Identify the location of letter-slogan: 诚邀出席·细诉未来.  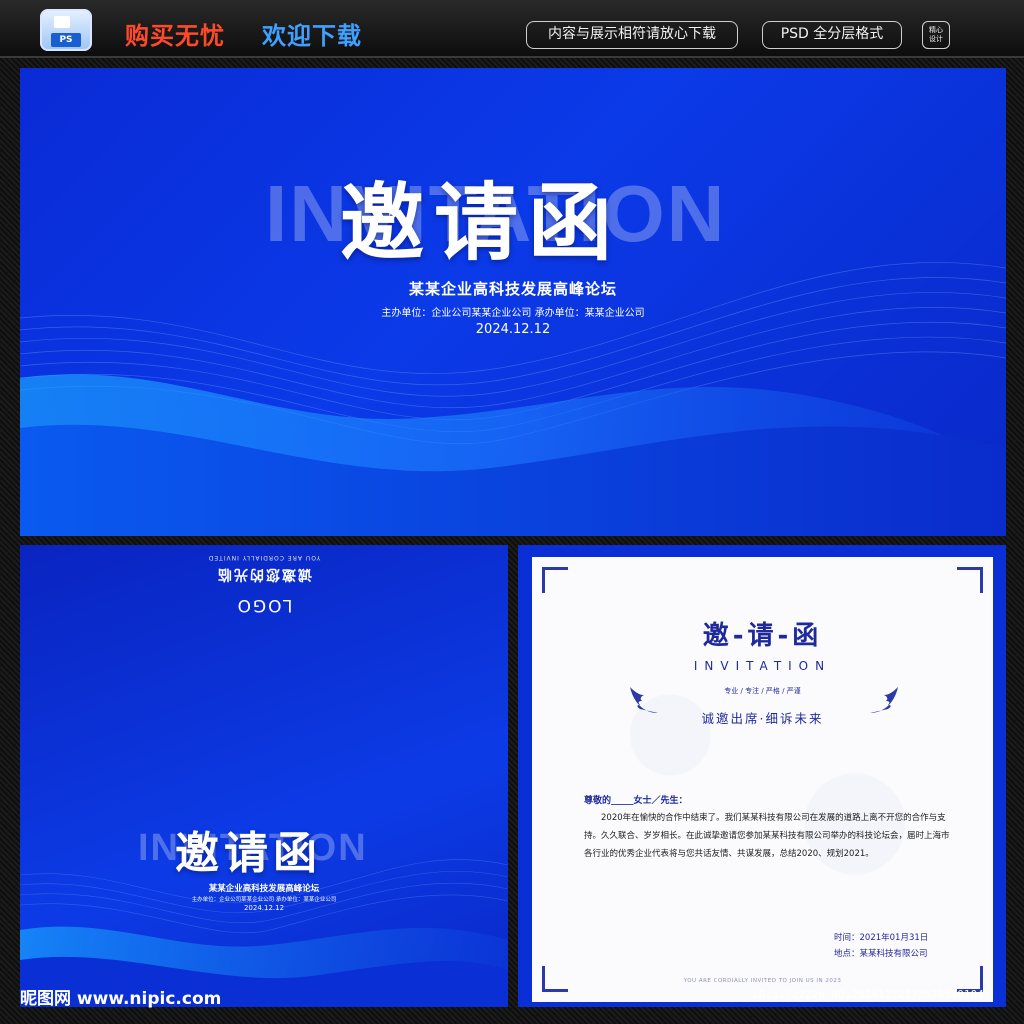
(762, 718).